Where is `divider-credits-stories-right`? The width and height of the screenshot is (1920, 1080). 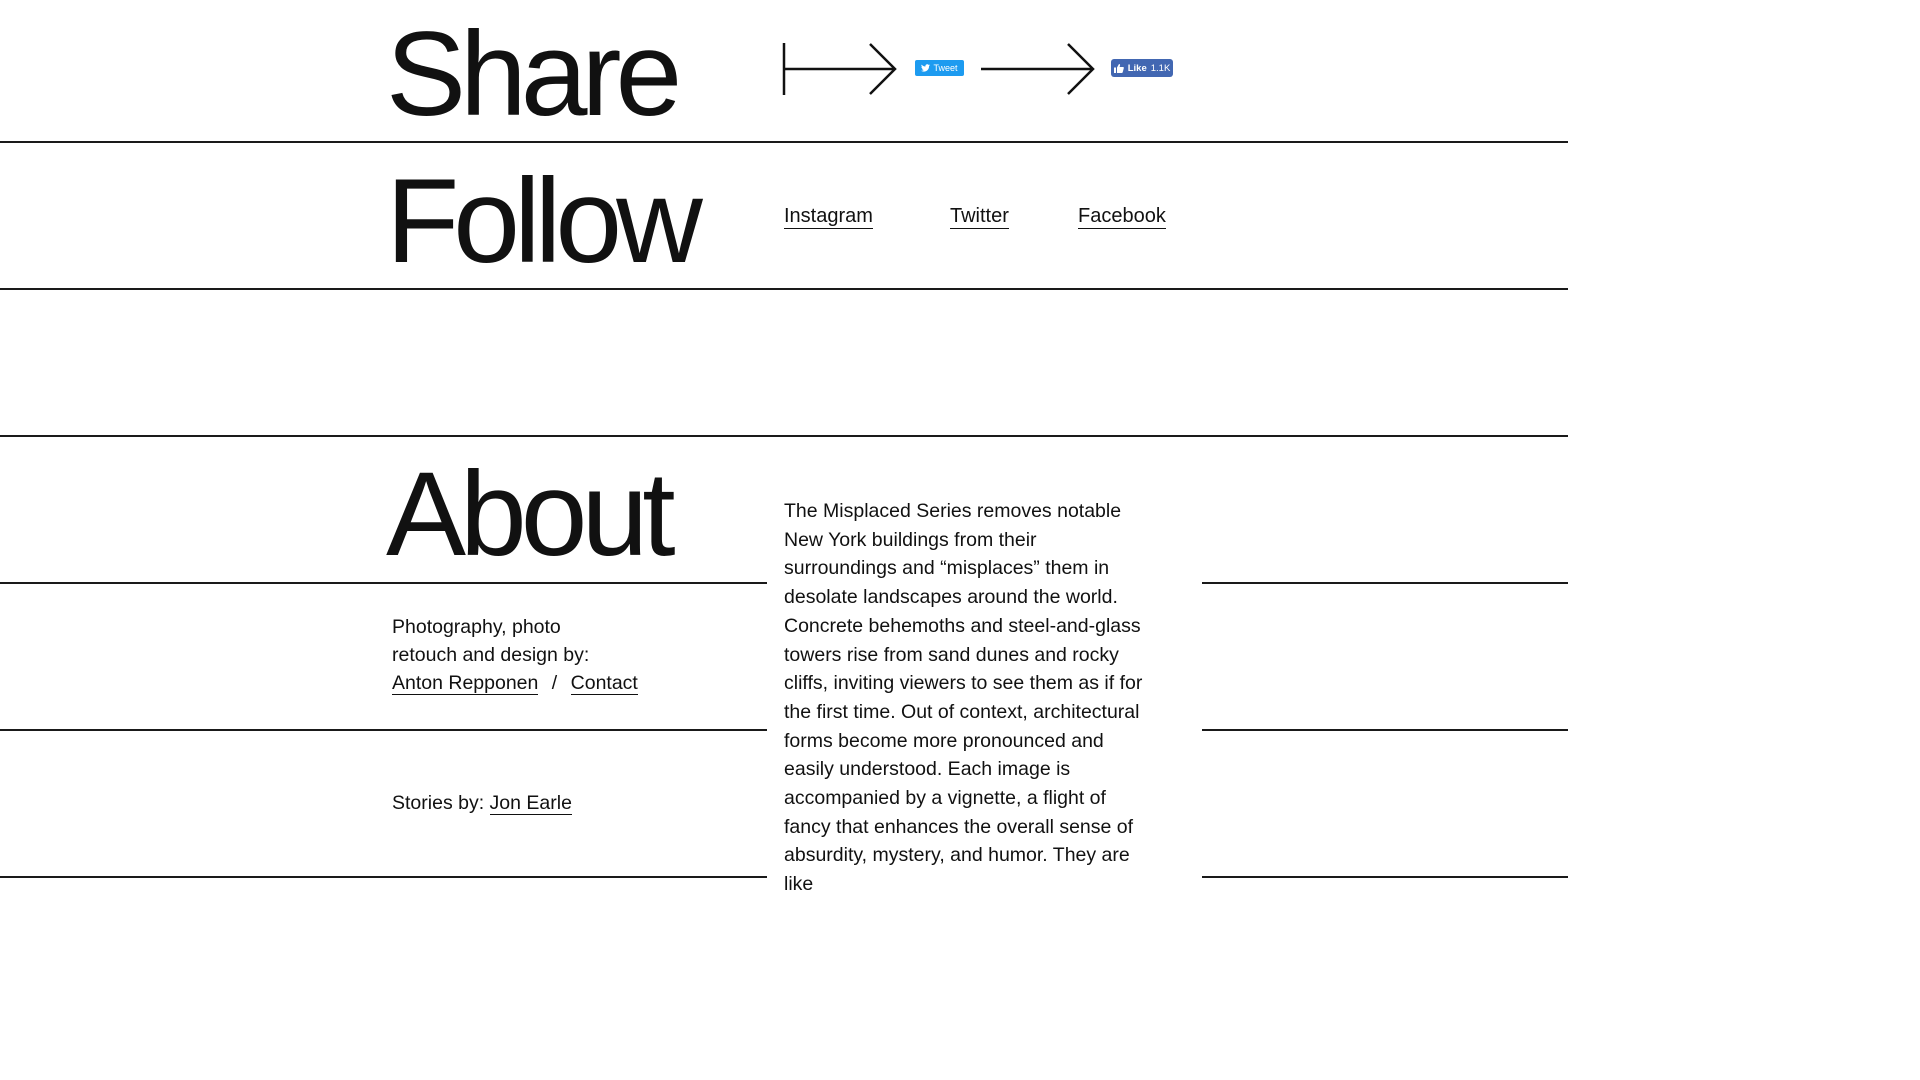 divider-credits-stories-right is located at coordinates (1385, 730).